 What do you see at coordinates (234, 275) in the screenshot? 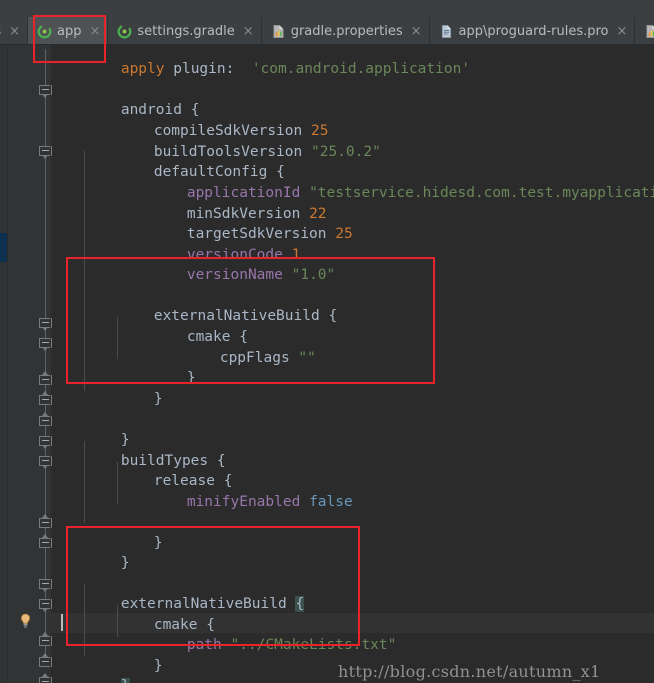
I see `token-versionname: versionName` at bounding box center [234, 275].